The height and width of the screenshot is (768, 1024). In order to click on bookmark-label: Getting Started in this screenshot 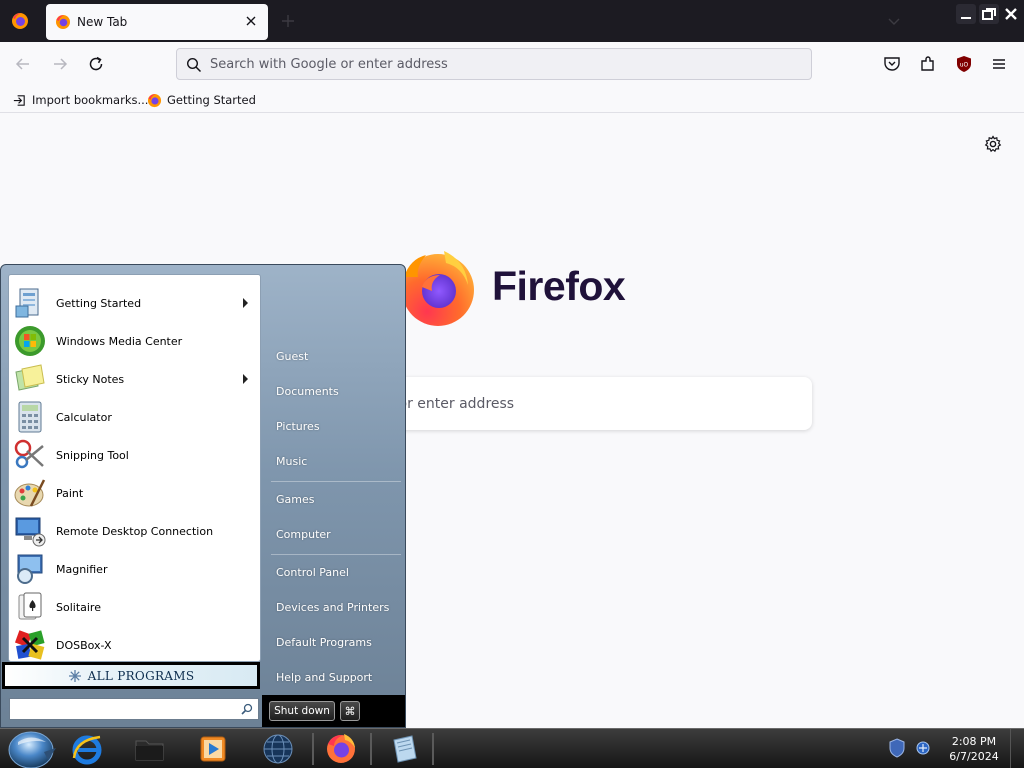, I will do `click(211, 100)`.